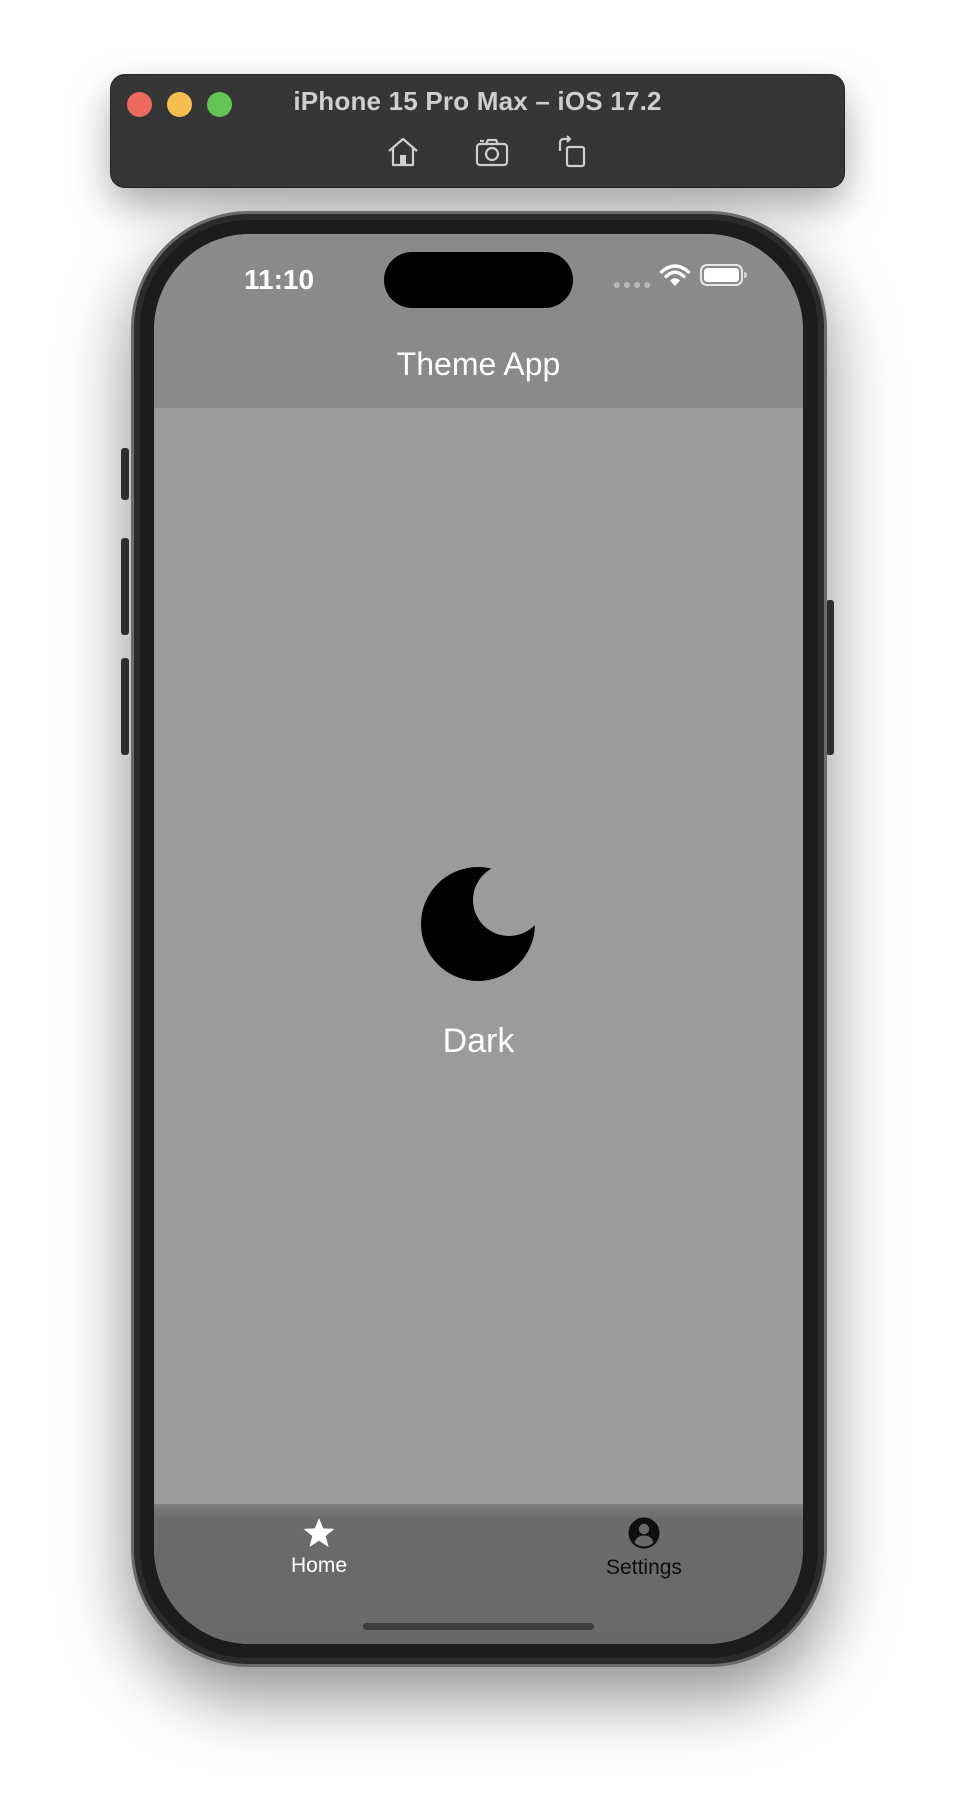  I want to click on cellular-signal-icon, so click(632, 285).